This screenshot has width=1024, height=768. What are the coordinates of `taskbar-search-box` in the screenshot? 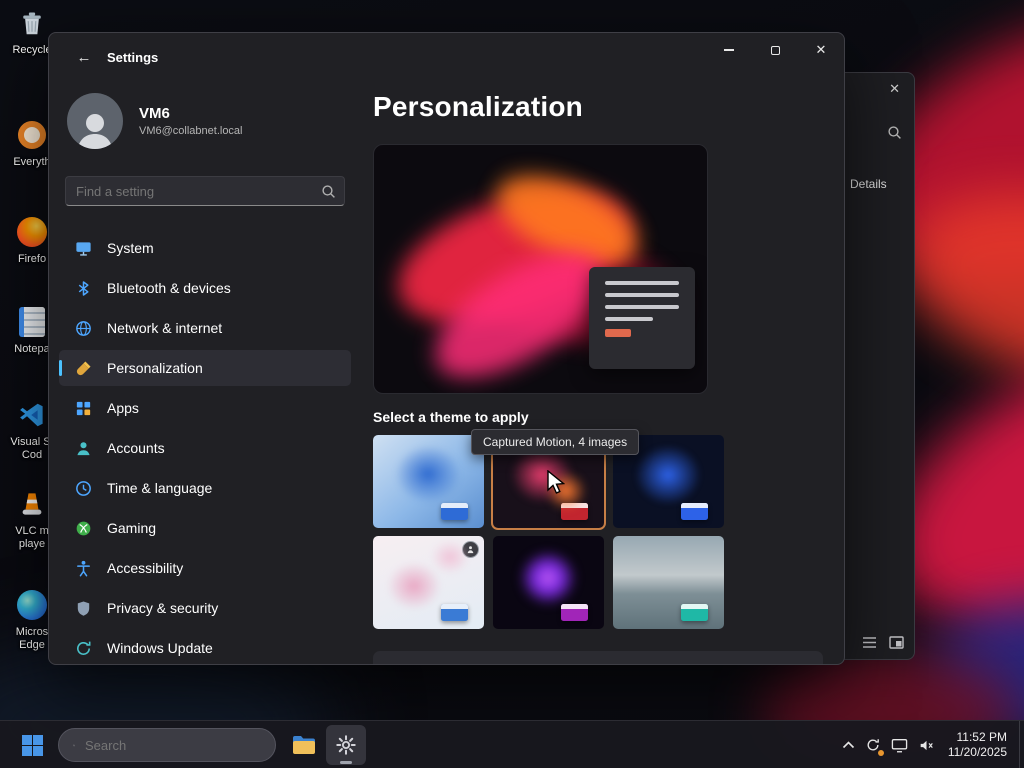 It's located at (167, 745).